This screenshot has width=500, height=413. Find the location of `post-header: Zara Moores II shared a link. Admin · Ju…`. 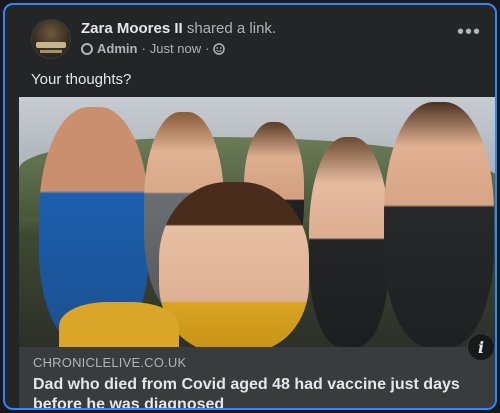

post-header: Zara Moores II shared a link. Admin · Ju… is located at coordinates (256, 38).